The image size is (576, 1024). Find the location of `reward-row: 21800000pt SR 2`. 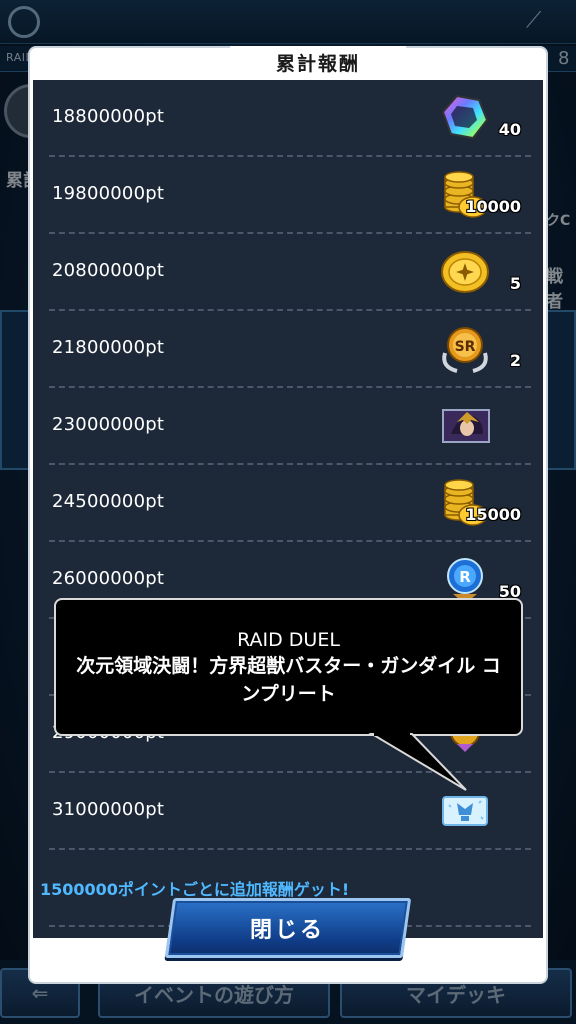

reward-row: 21800000pt SR 2 is located at coordinates (288, 349).